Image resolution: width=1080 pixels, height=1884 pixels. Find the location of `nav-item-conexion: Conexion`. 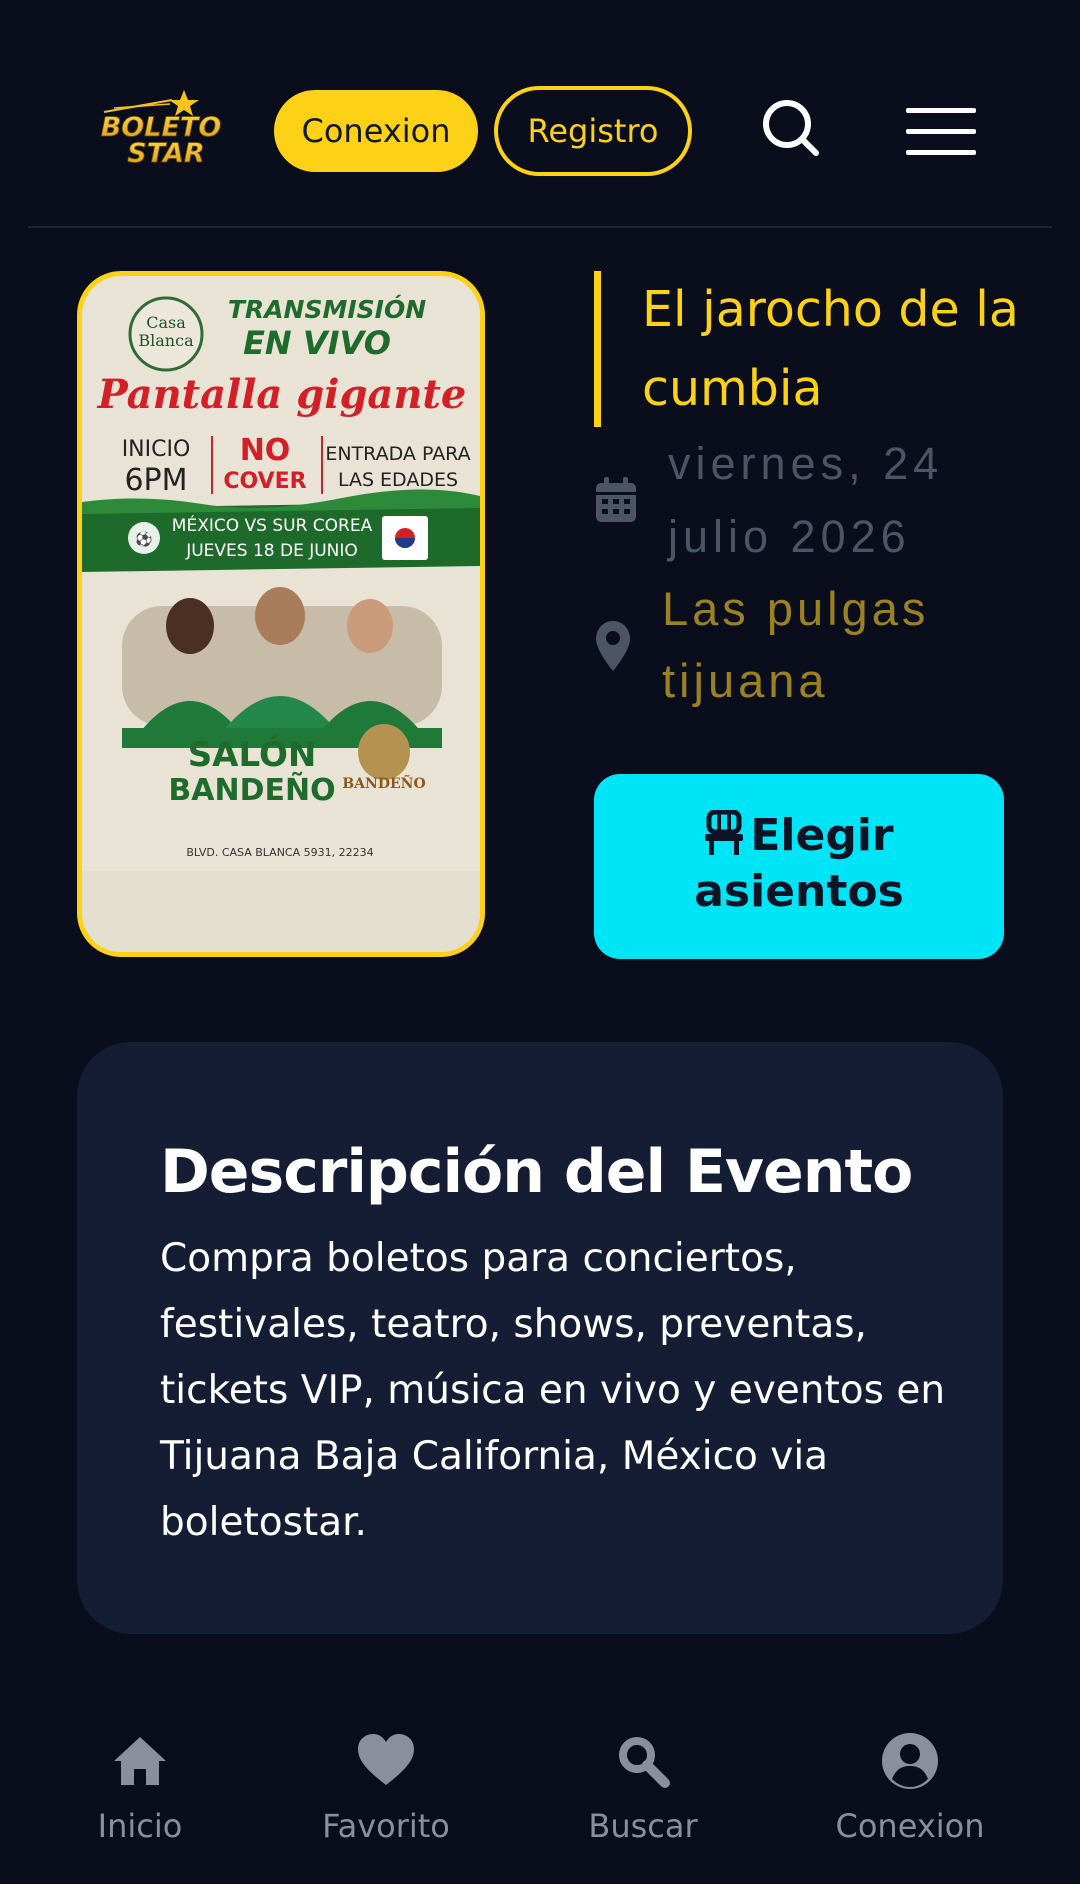

nav-item-conexion: Conexion is located at coordinates (910, 1788).